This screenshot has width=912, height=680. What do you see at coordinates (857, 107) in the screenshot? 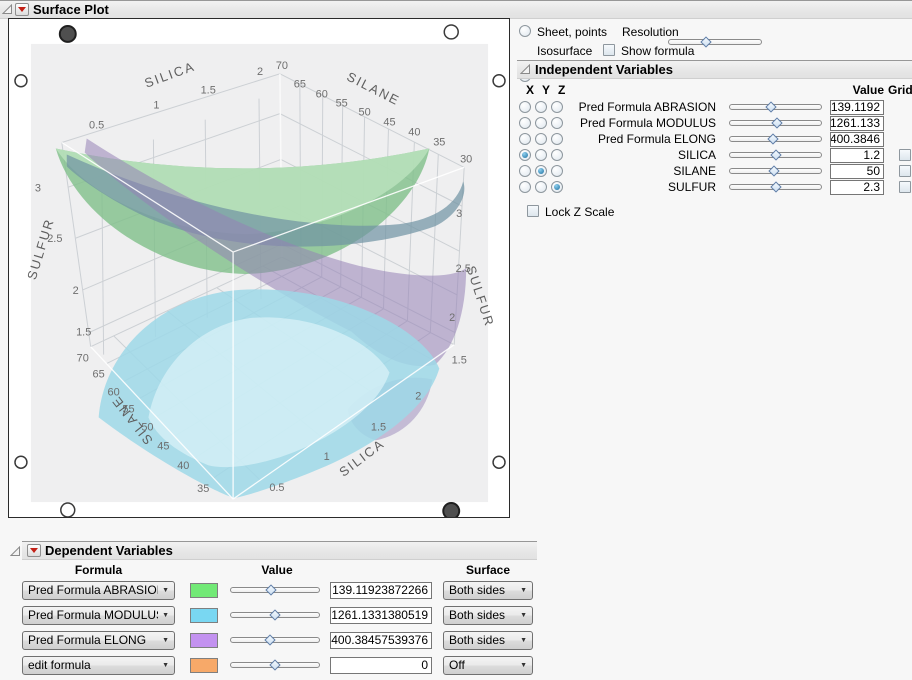
I see `value-field: 139.1192` at bounding box center [857, 107].